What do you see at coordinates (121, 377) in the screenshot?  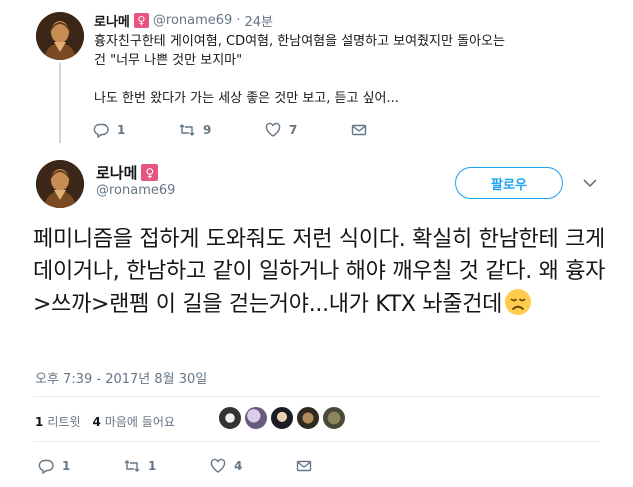 I see `tweet-date: 오후 7:39 - 2017년 8월 30일` at bounding box center [121, 377].